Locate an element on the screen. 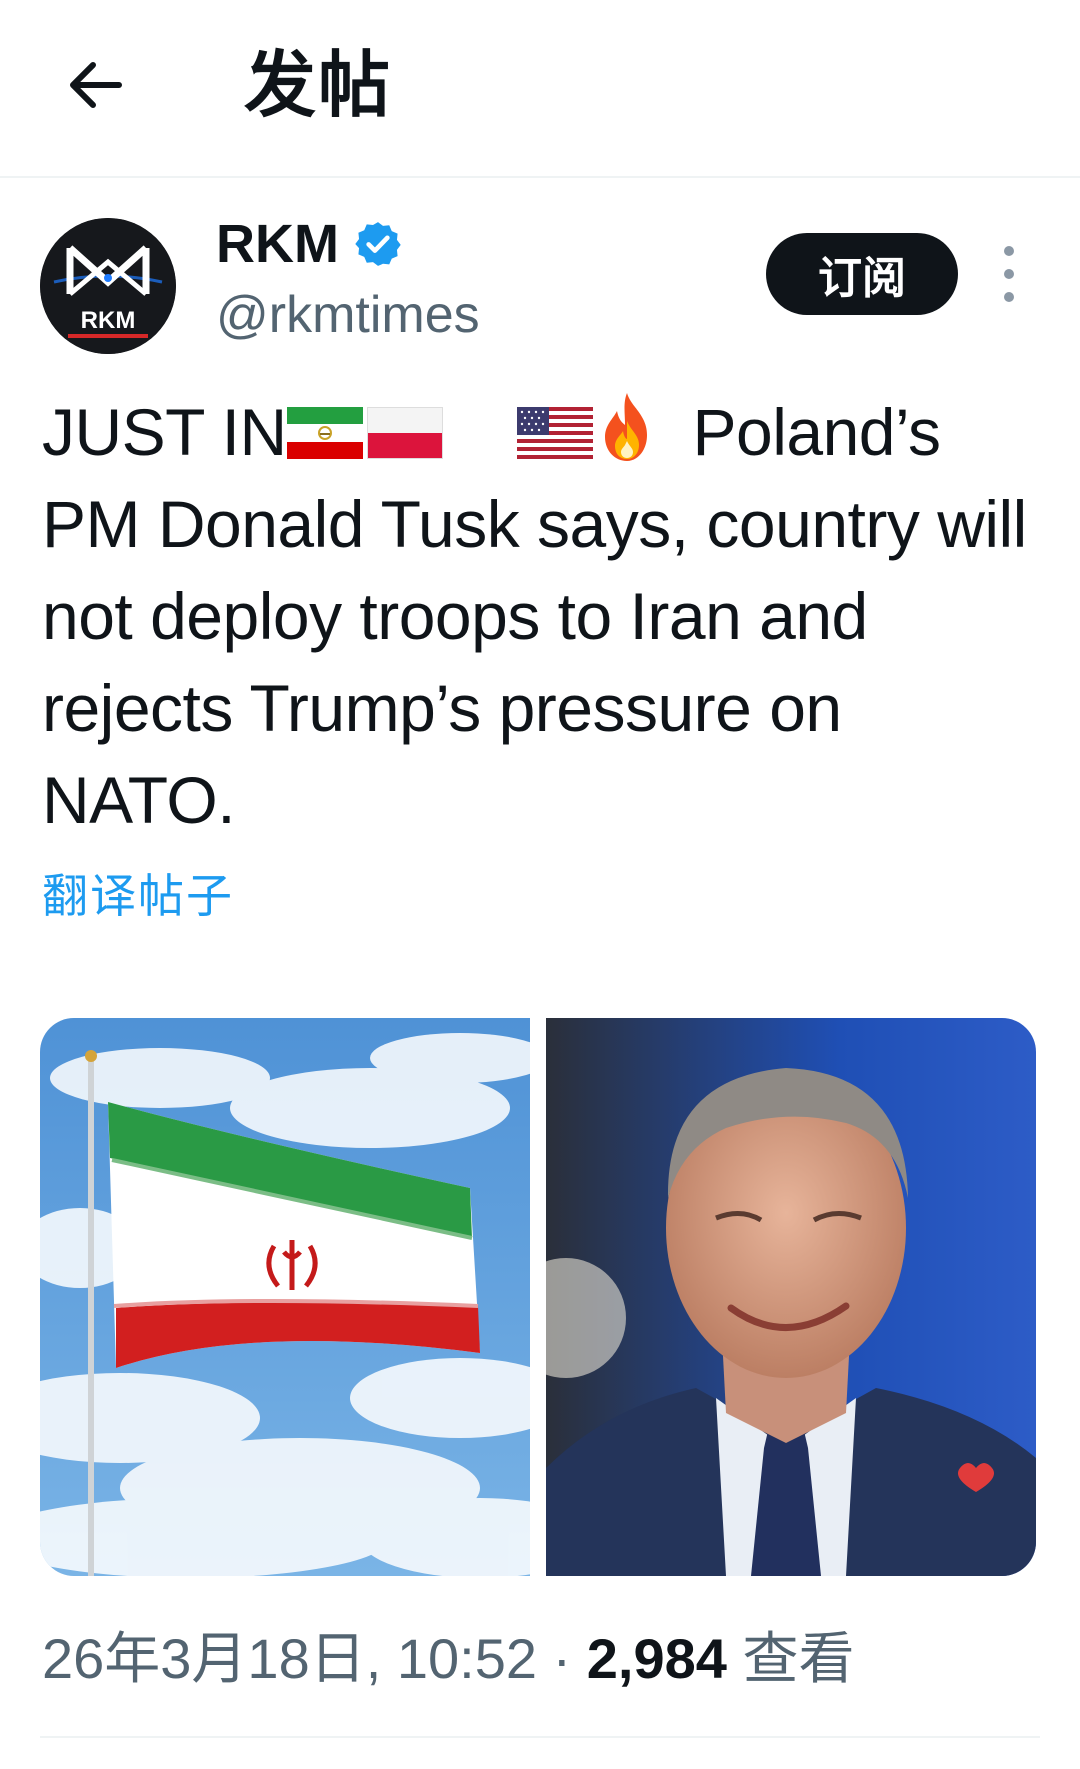  poland-flag-icon is located at coordinates (404, 433).